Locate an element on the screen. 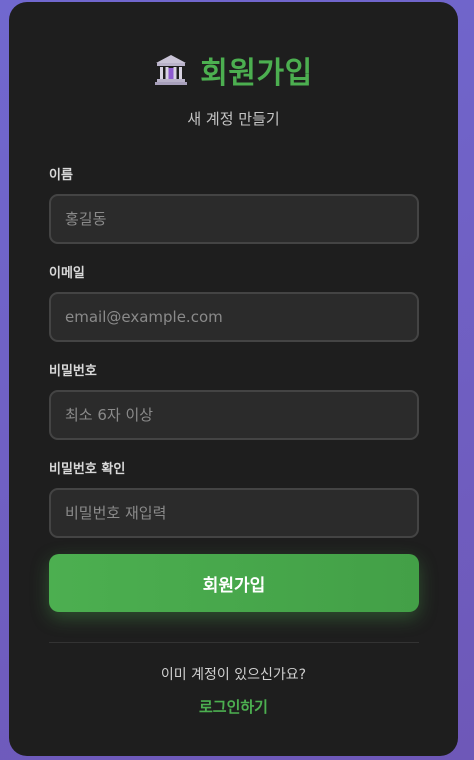 This screenshot has height=760, width=474. signup-header: 회원가입 새 계정 만들기 is located at coordinates (233, 88).